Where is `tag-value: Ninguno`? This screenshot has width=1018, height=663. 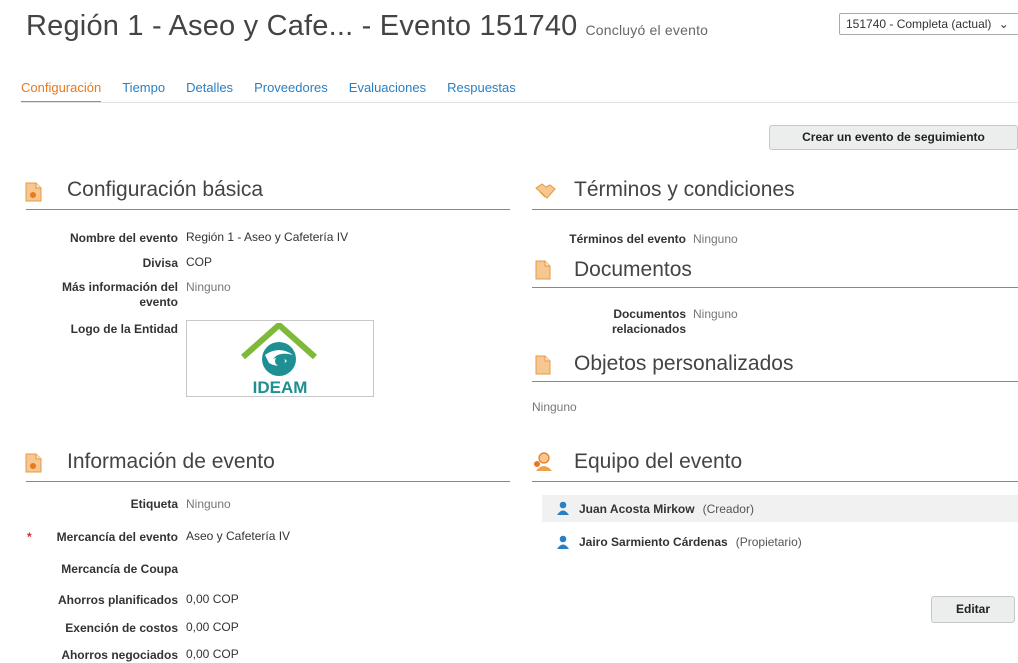
tag-value: Ninguno is located at coordinates (208, 504).